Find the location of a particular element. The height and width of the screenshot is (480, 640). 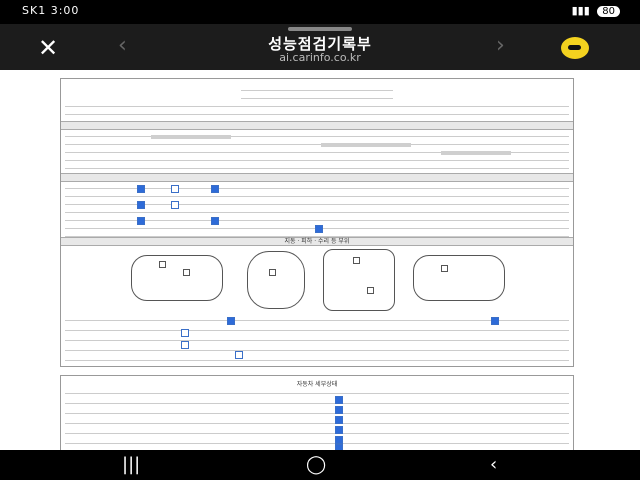

page-url: ai.carinfo.co.kr is located at coordinates (320, 57).